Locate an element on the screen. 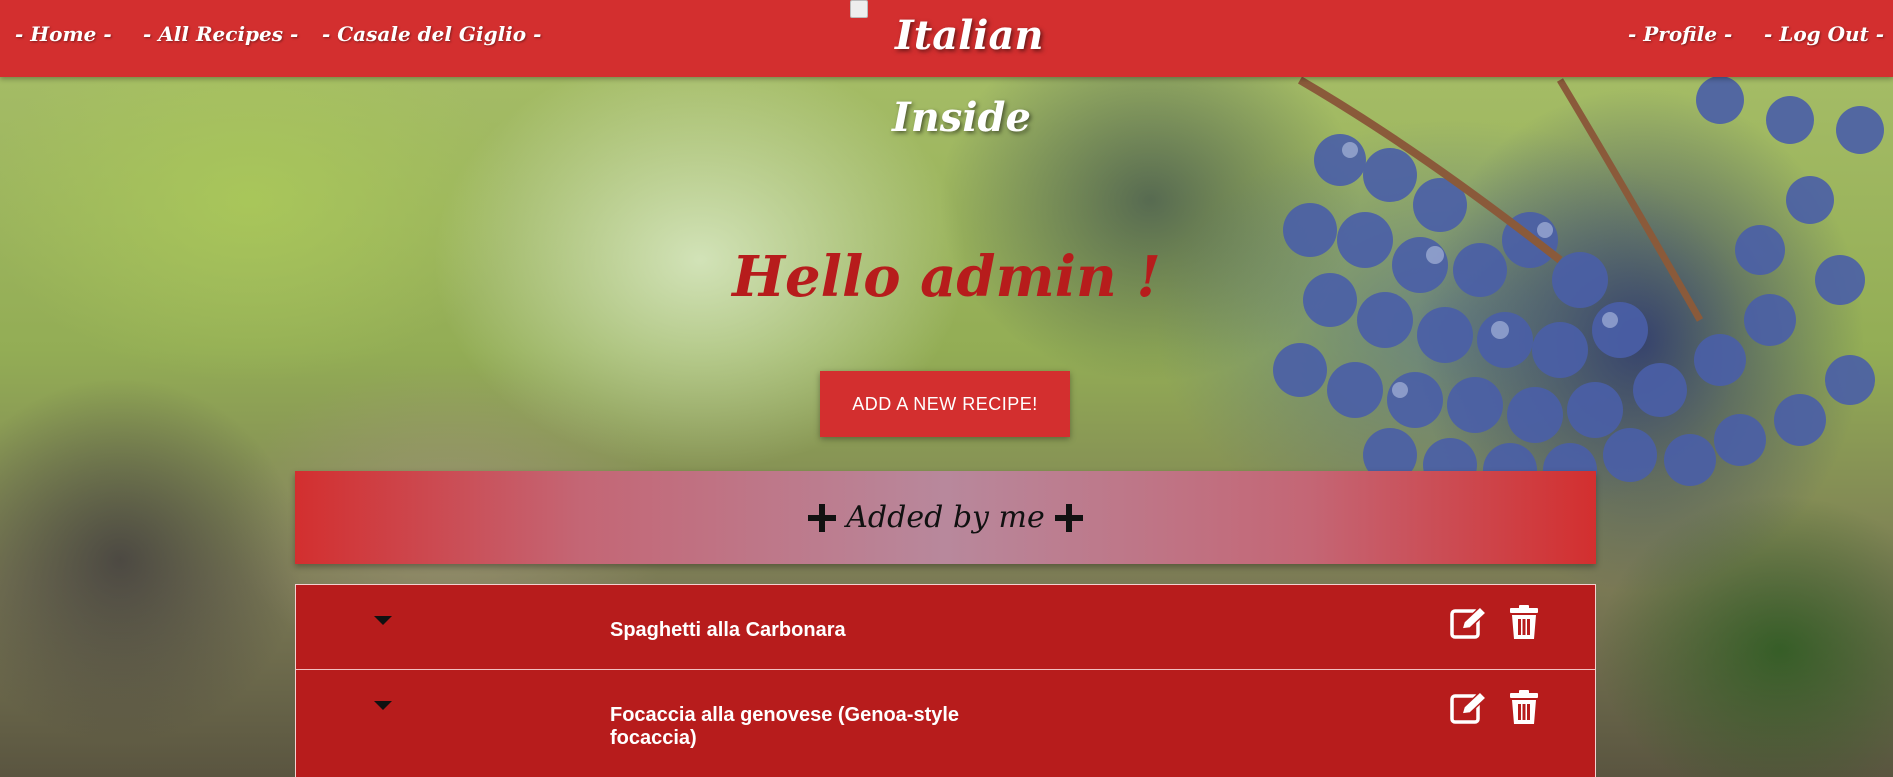 The width and height of the screenshot is (1893, 777). nav-all-recipes-link: - All Recipes - is located at coordinates (220, 34).